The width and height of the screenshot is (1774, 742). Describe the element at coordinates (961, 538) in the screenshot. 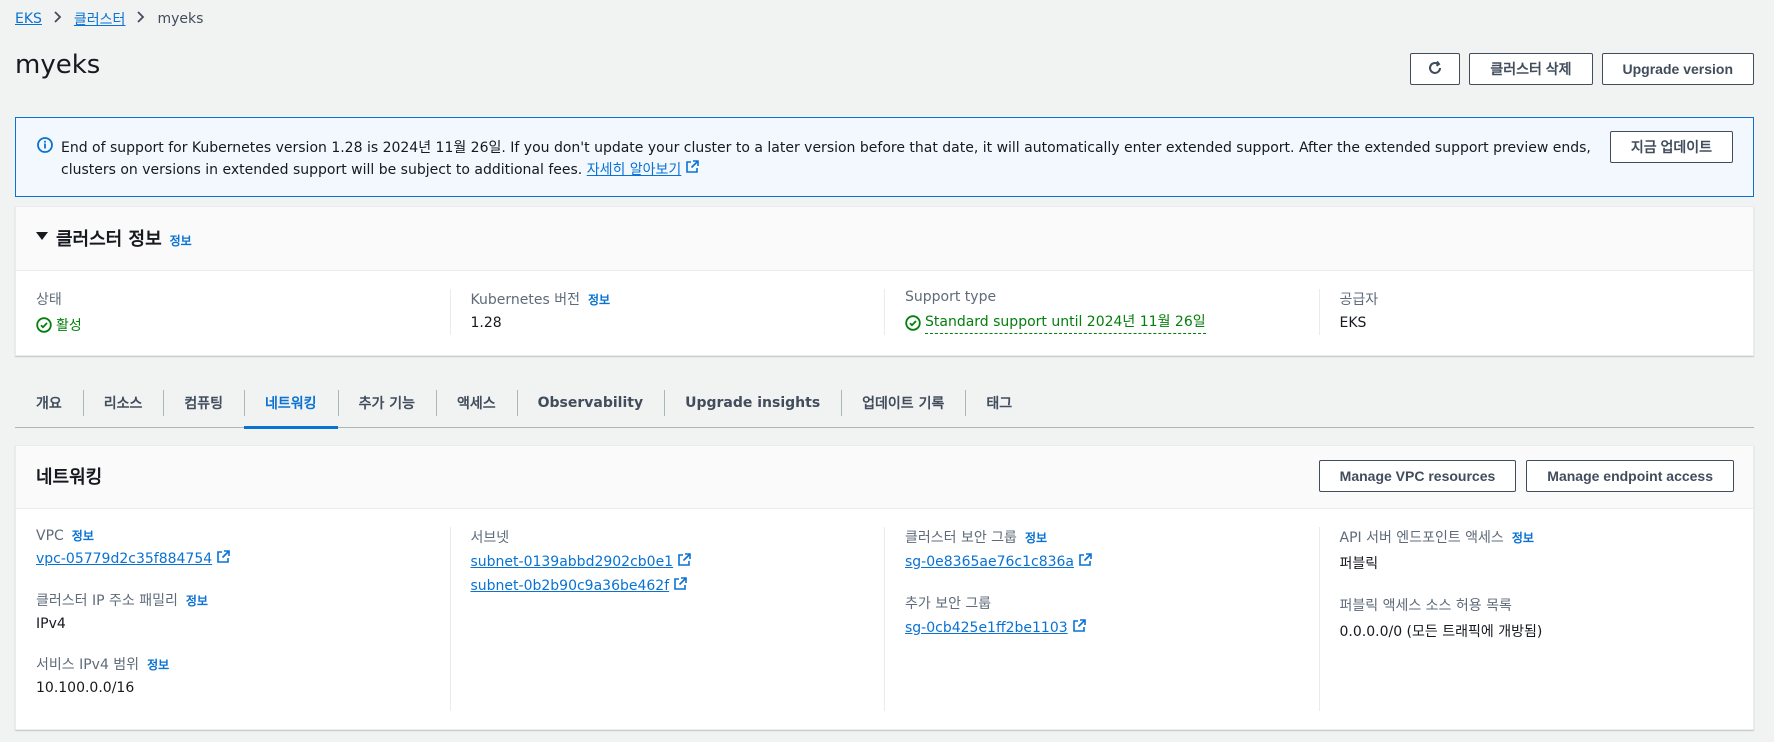

I see `cluster-sg-label: 클러스터 보안 그룹` at that location.